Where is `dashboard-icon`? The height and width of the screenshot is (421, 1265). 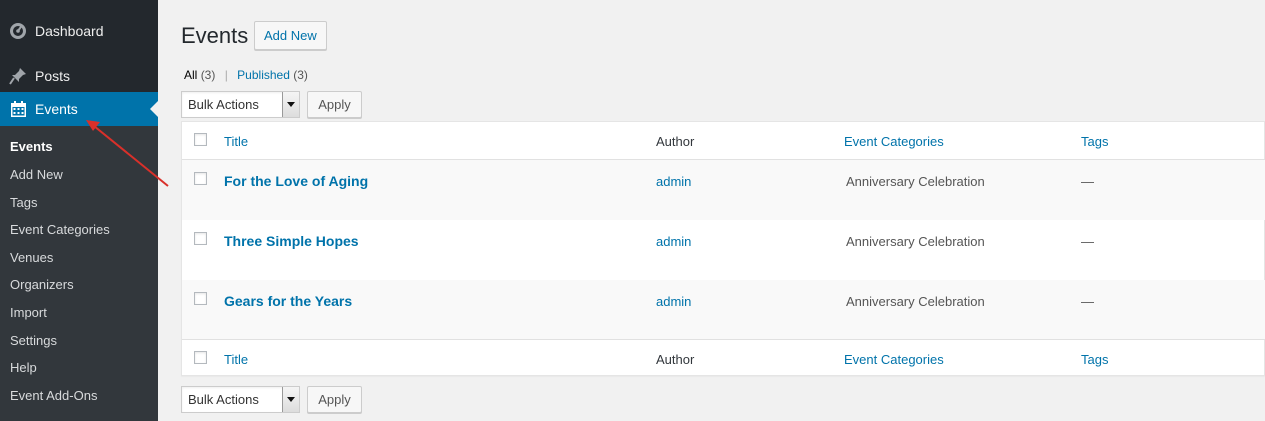
dashboard-icon is located at coordinates (18, 31).